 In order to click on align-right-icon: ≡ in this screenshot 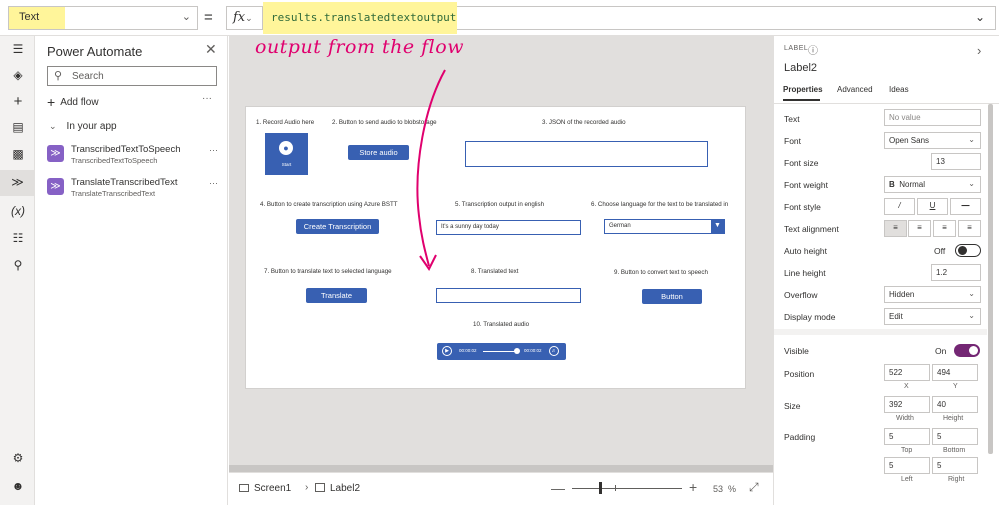, I will do `click(944, 228)`.